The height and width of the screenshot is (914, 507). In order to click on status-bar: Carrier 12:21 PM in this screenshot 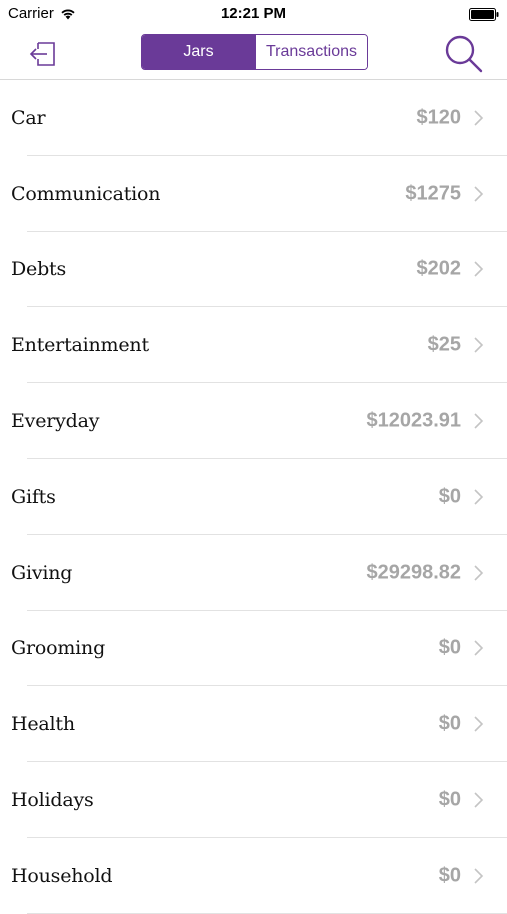, I will do `click(253, 14)`.